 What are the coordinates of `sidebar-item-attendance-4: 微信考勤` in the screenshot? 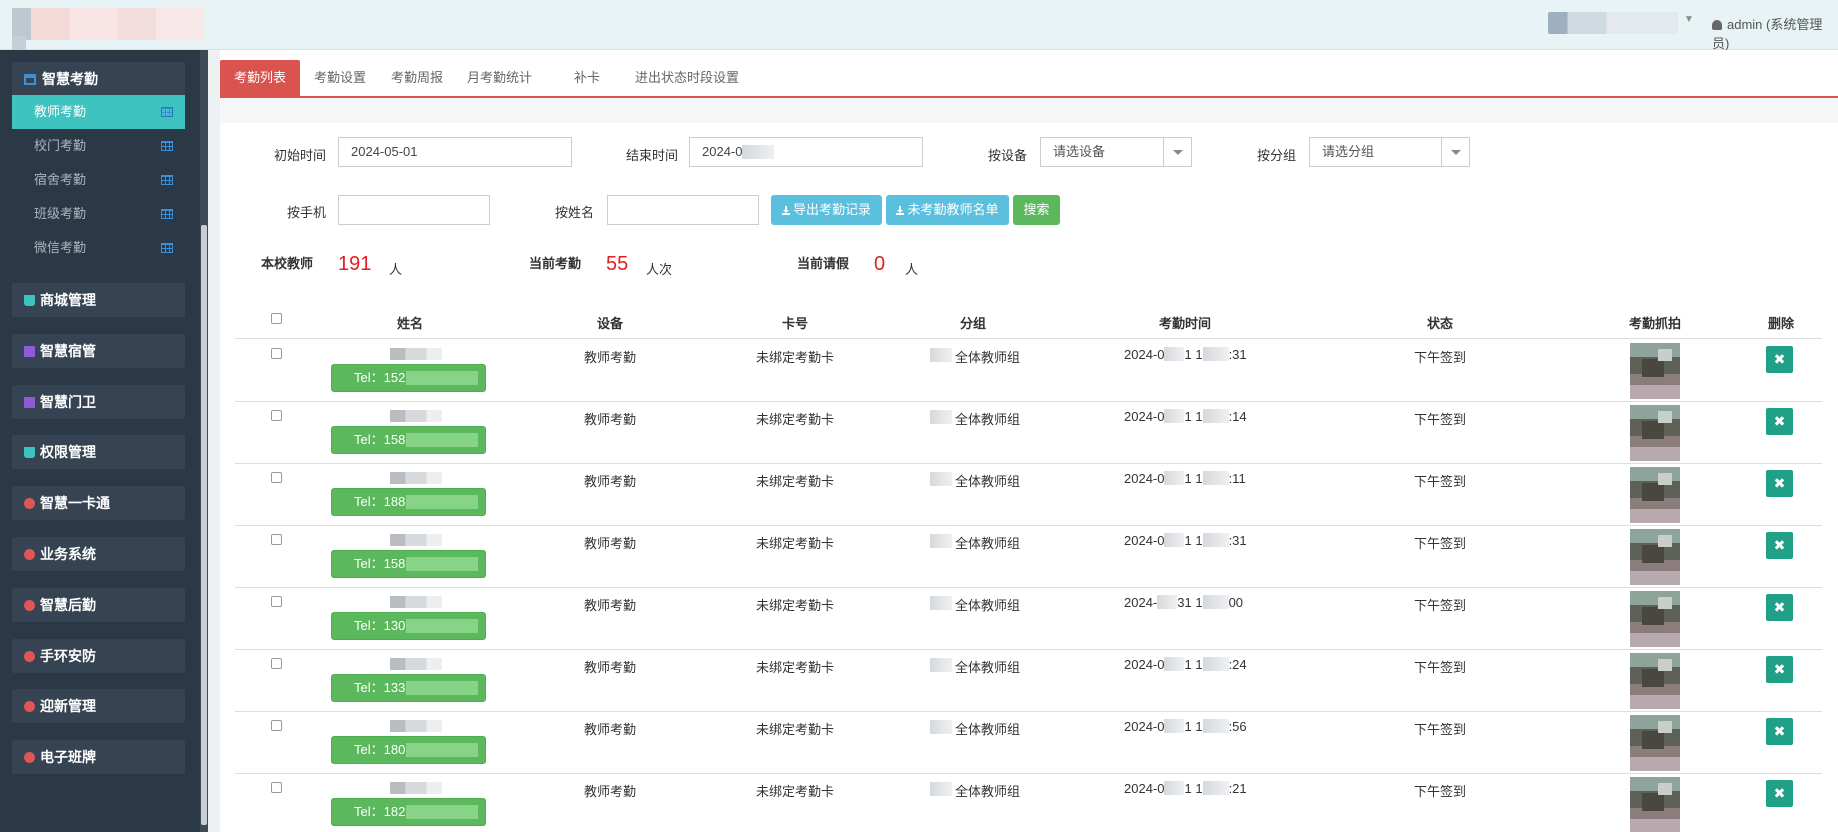 It's located at (98, 248).